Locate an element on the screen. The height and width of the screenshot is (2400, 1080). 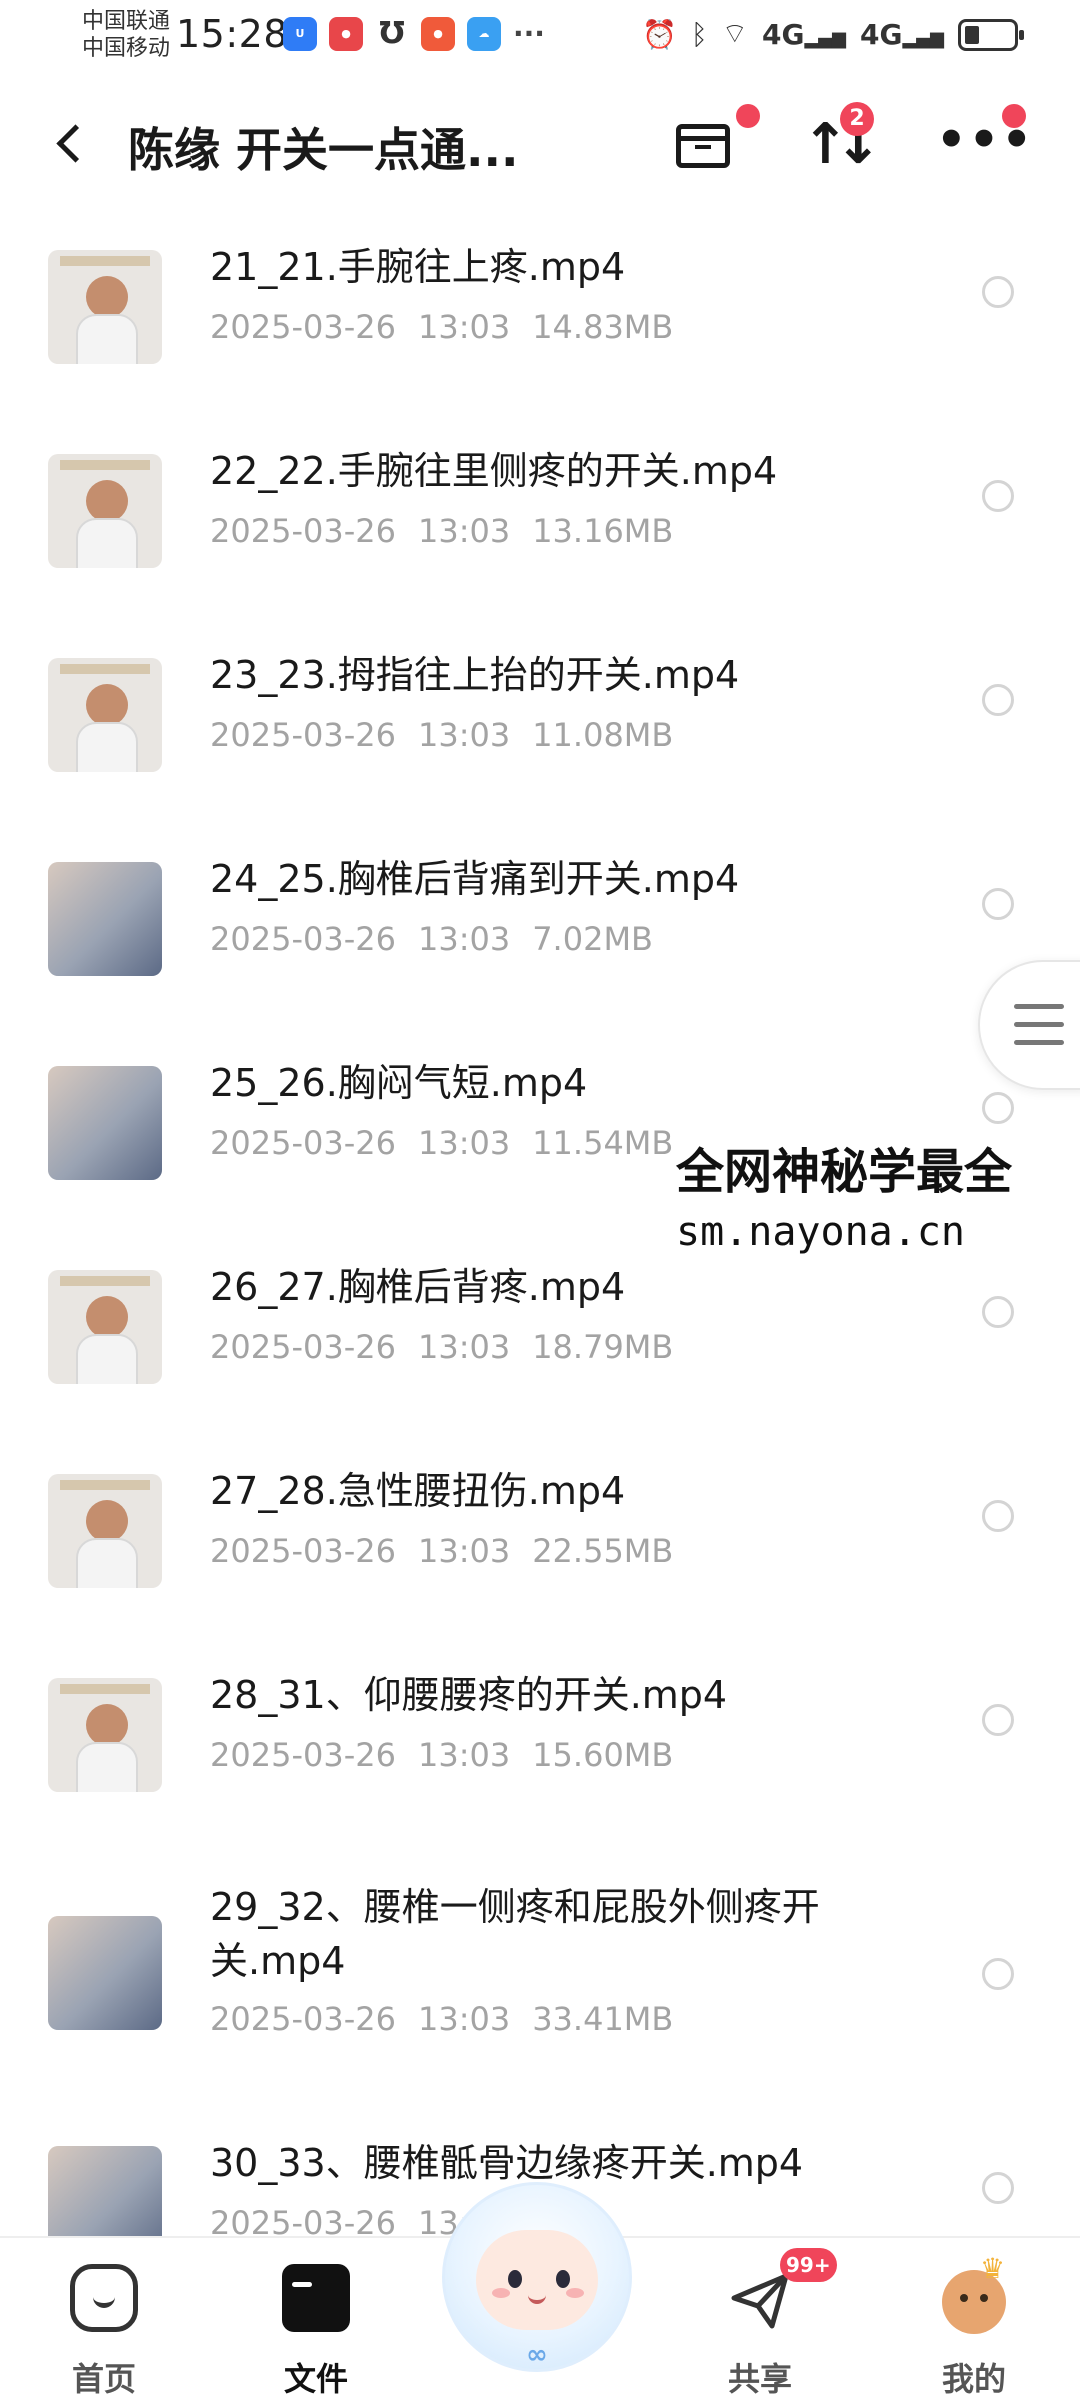
carrier-1: 中国联通 is located at coordinates (126, 21).